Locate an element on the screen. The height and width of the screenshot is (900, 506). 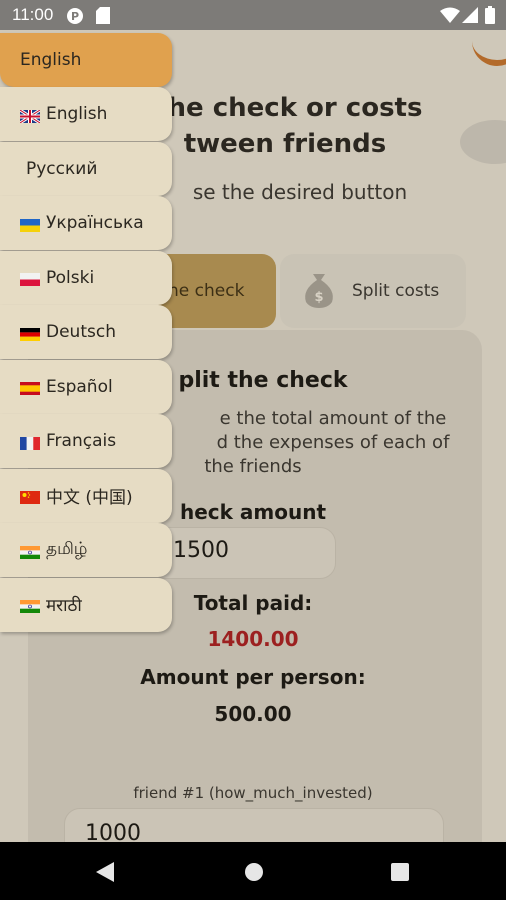
tab-split-costs-label: Split costs is located at coordinates (396, 291).